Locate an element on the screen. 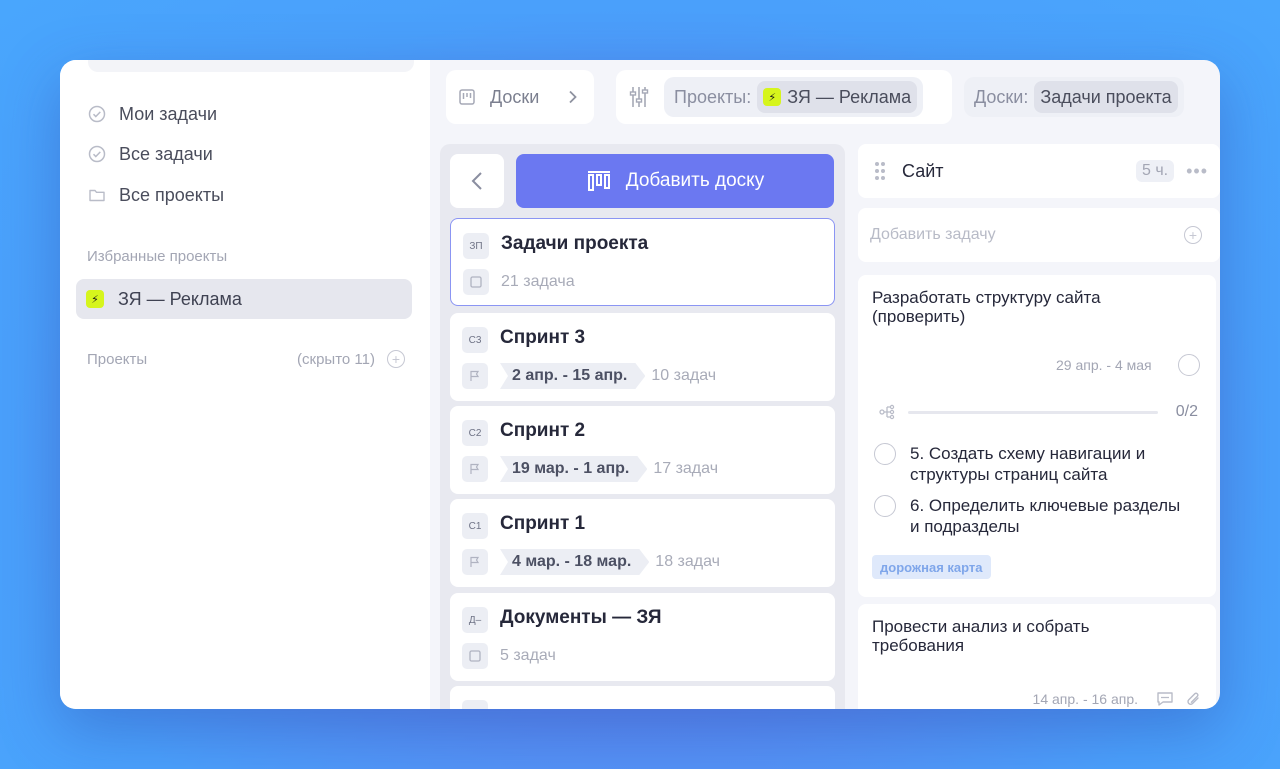  board-title: Спринт 2 is located at coordinates (543, 430).